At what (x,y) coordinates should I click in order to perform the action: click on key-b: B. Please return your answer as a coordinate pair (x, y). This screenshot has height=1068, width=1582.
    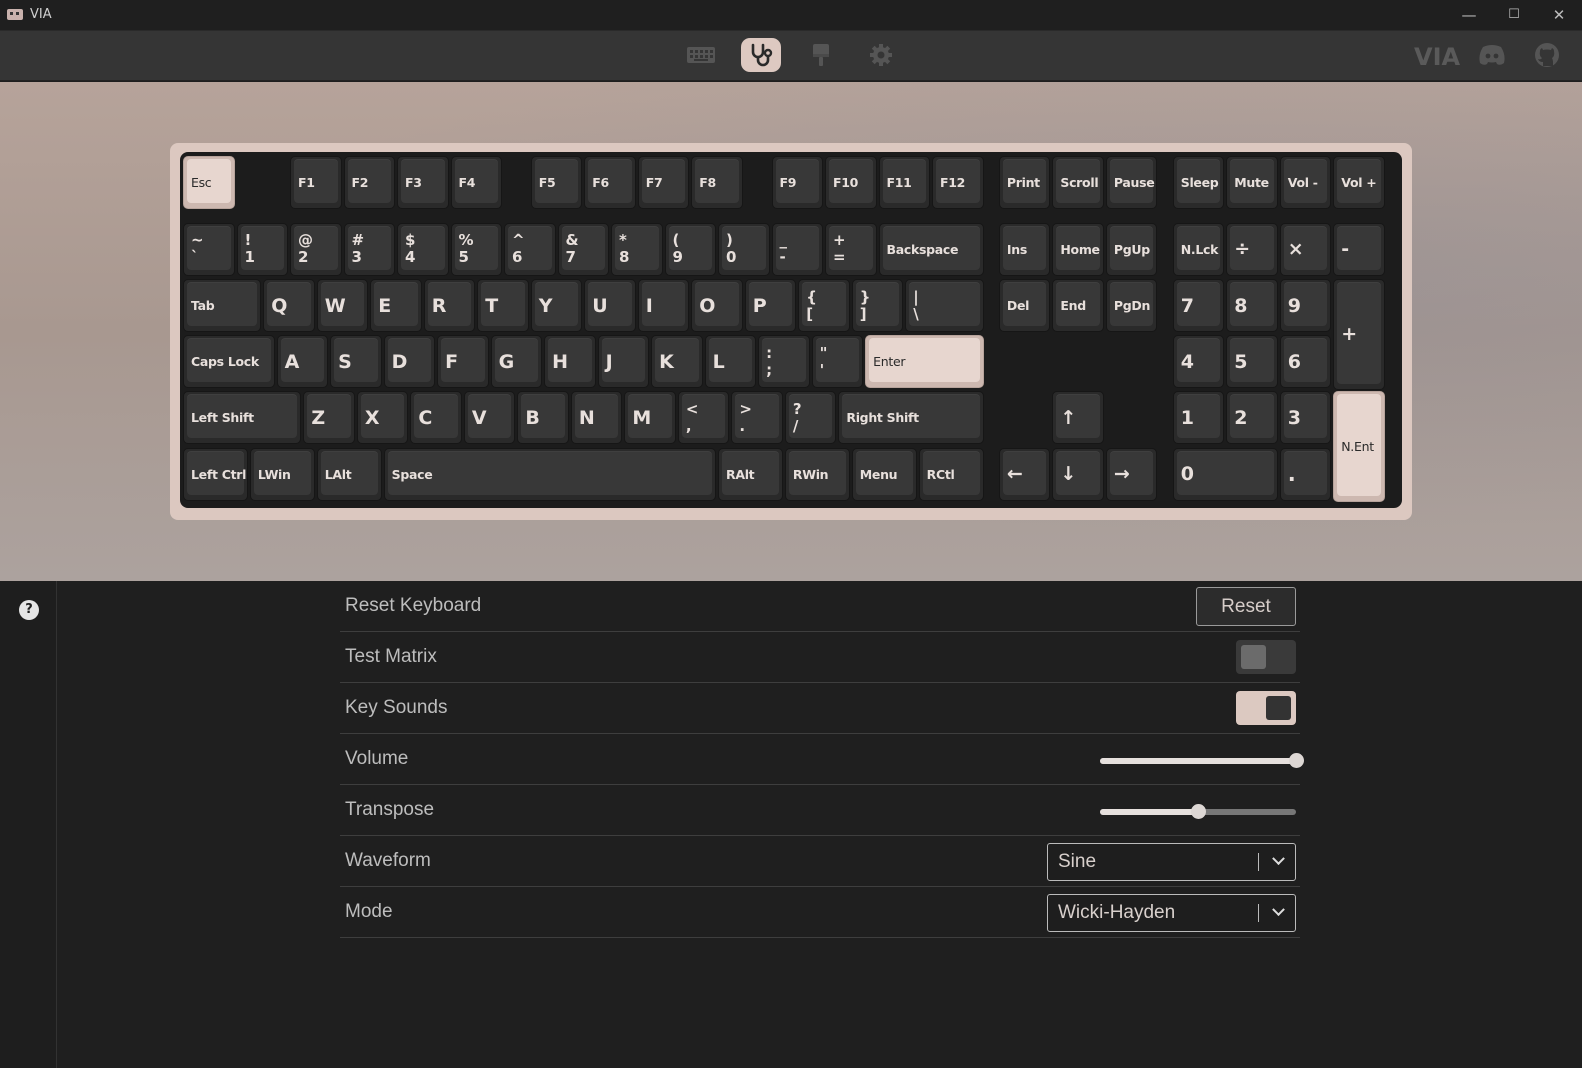
    Looking at the image, I should click on (543, 418).